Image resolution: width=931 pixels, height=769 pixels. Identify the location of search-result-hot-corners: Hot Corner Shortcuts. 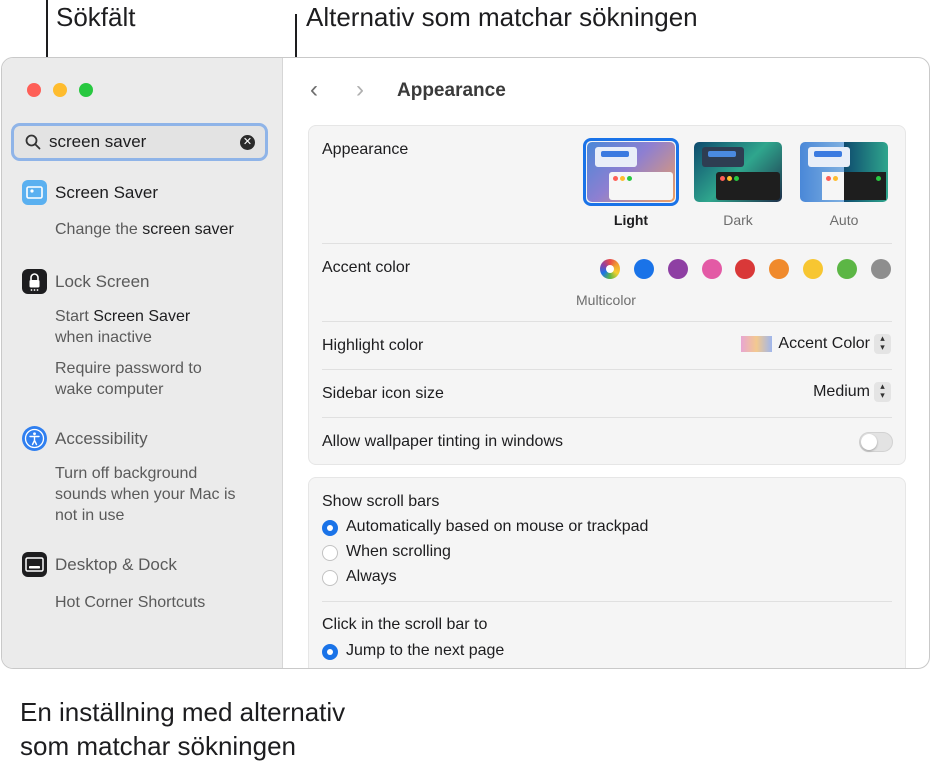
(130, 602).